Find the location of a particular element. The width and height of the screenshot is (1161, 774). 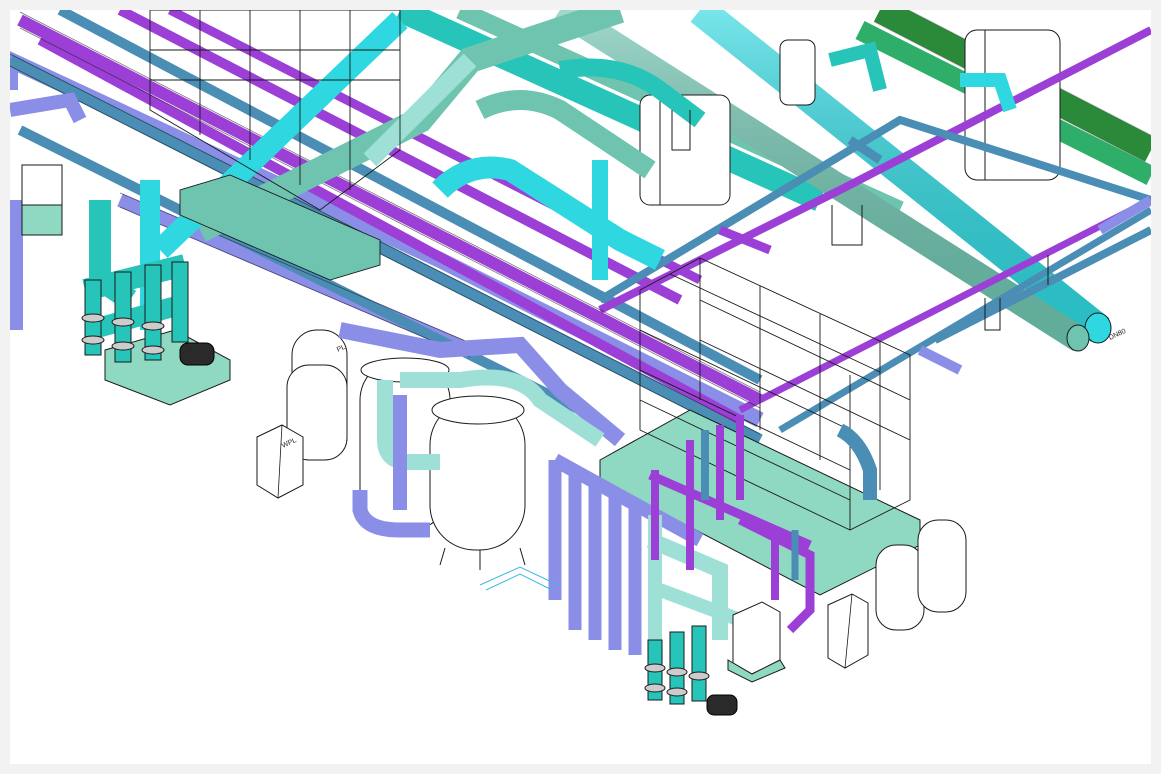

left-pump-skid is located at coordinates (156, 330).